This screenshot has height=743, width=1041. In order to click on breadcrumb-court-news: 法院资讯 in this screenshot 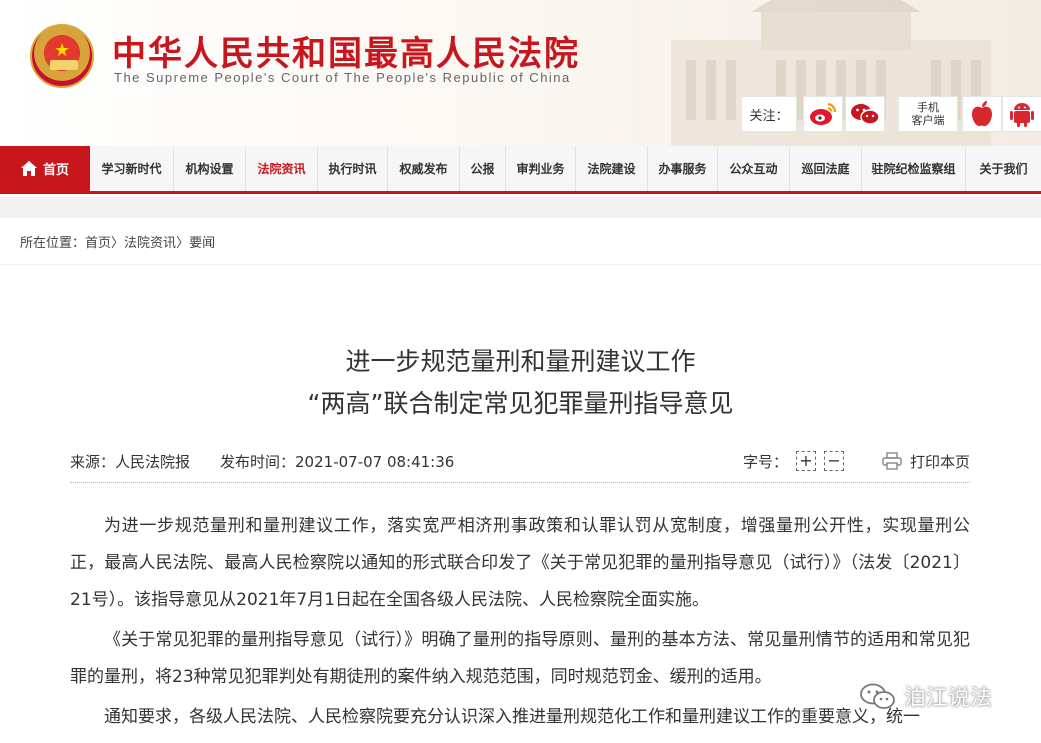, I will do `click(150, 241)`.